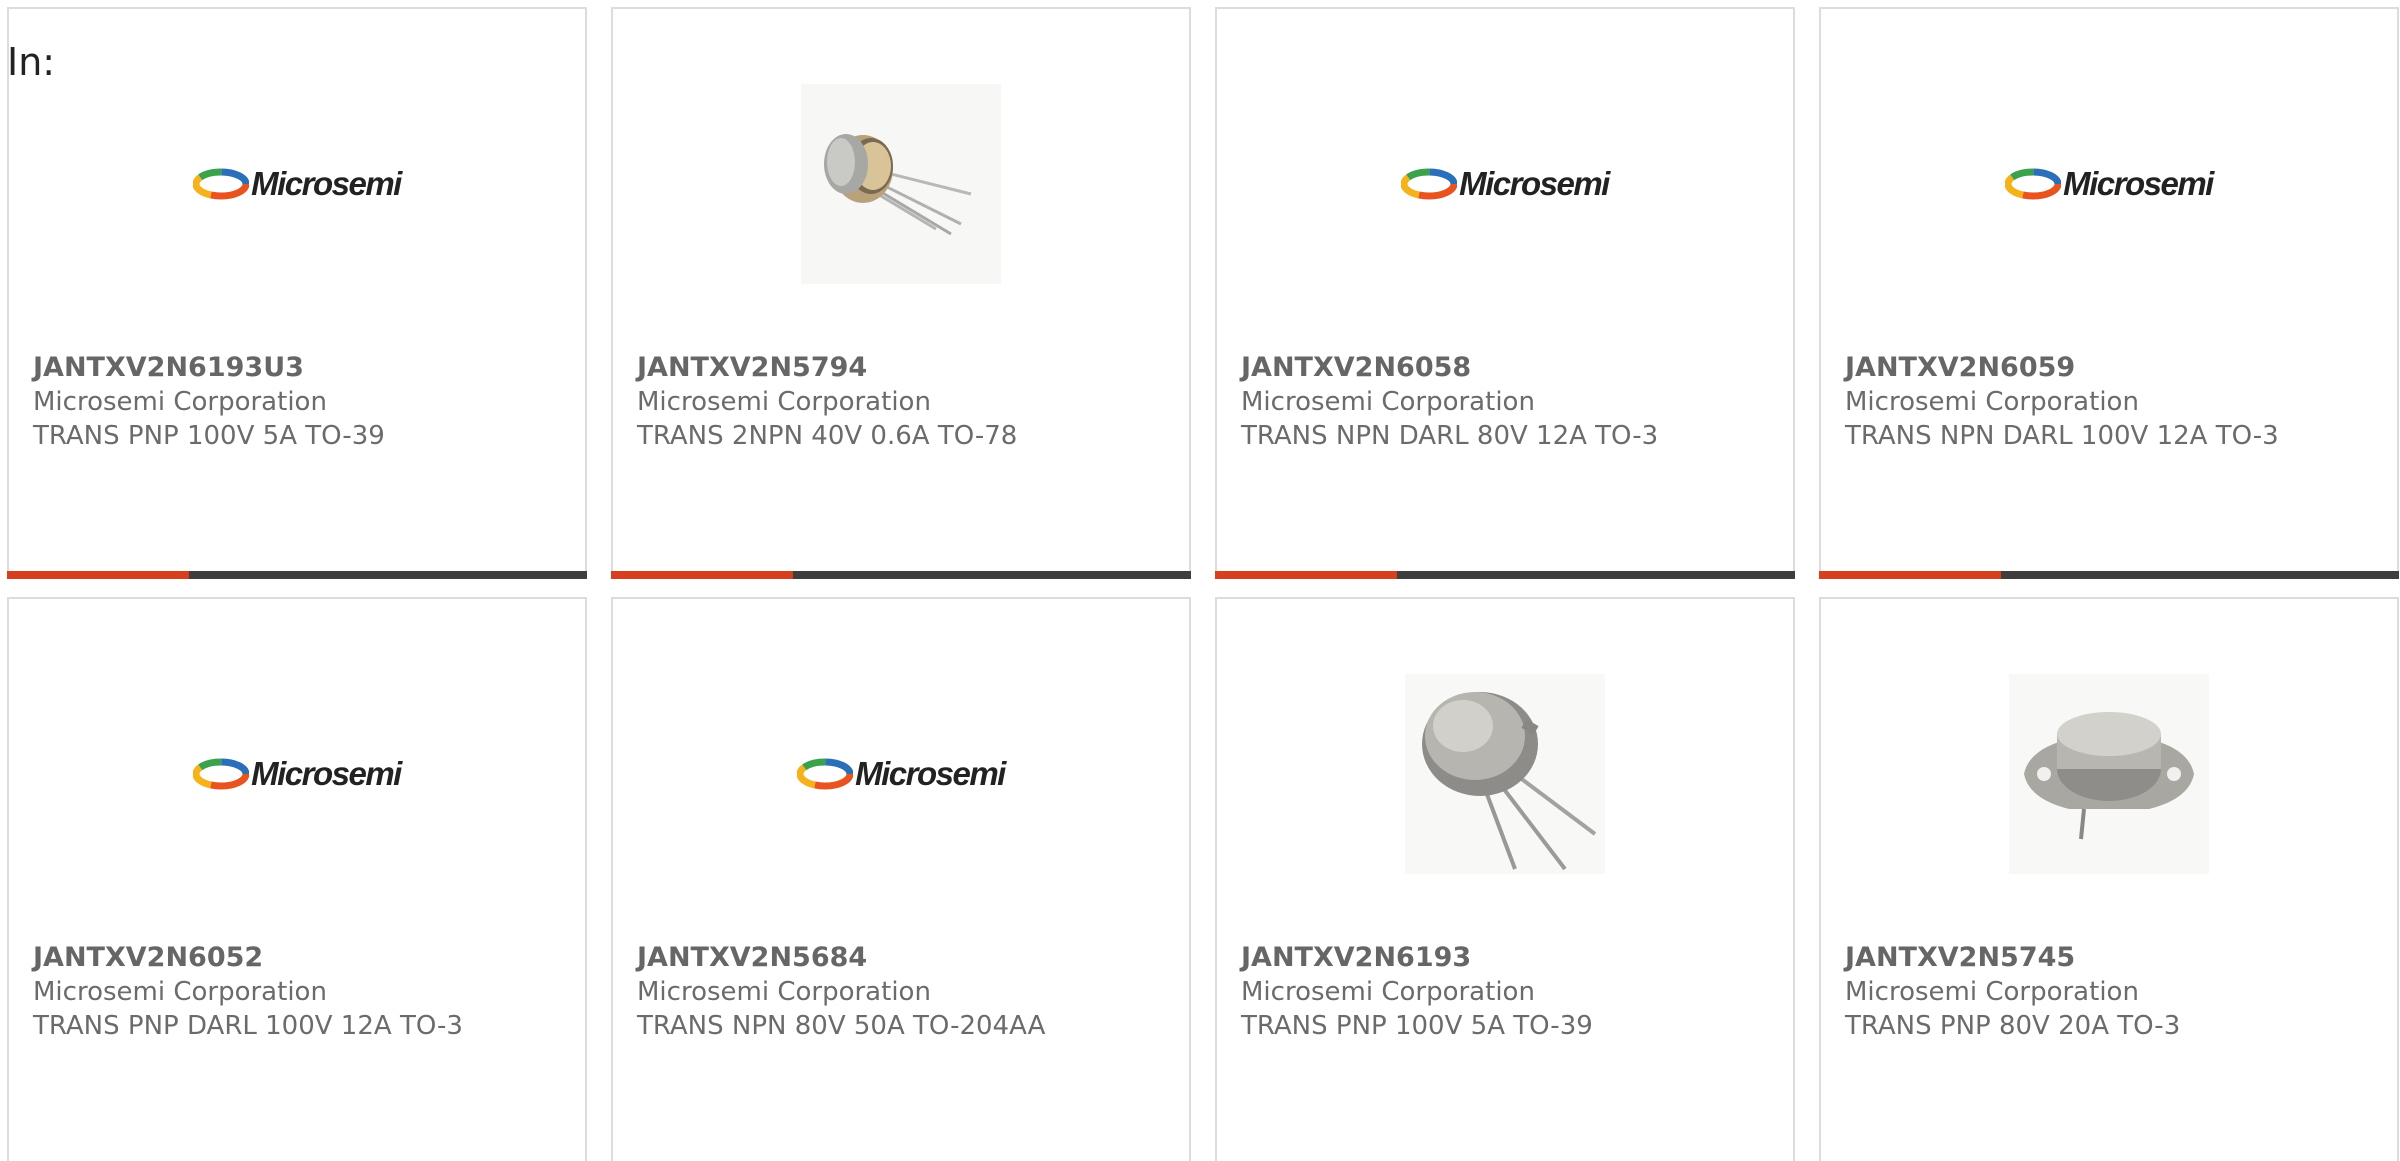  What do you see at coordinates (827, 436) in the screenshot?
I see `product-description: TRANS 2NPN 40V 0.6A TO-78` at bounding box center [827, 436].